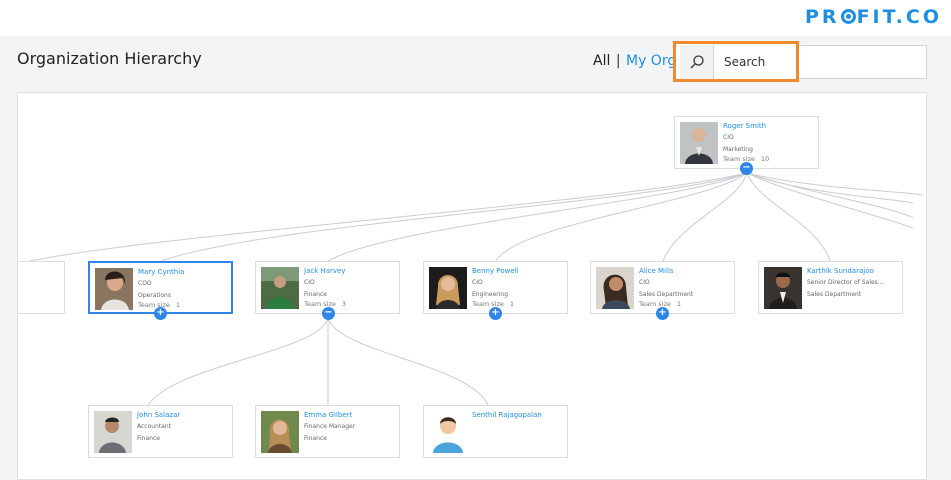 This screenshot has height=480, width=951. Describe the element at coordinates (158, 415) in the screenshot. I see `employee-name: John Salazar` at that location.